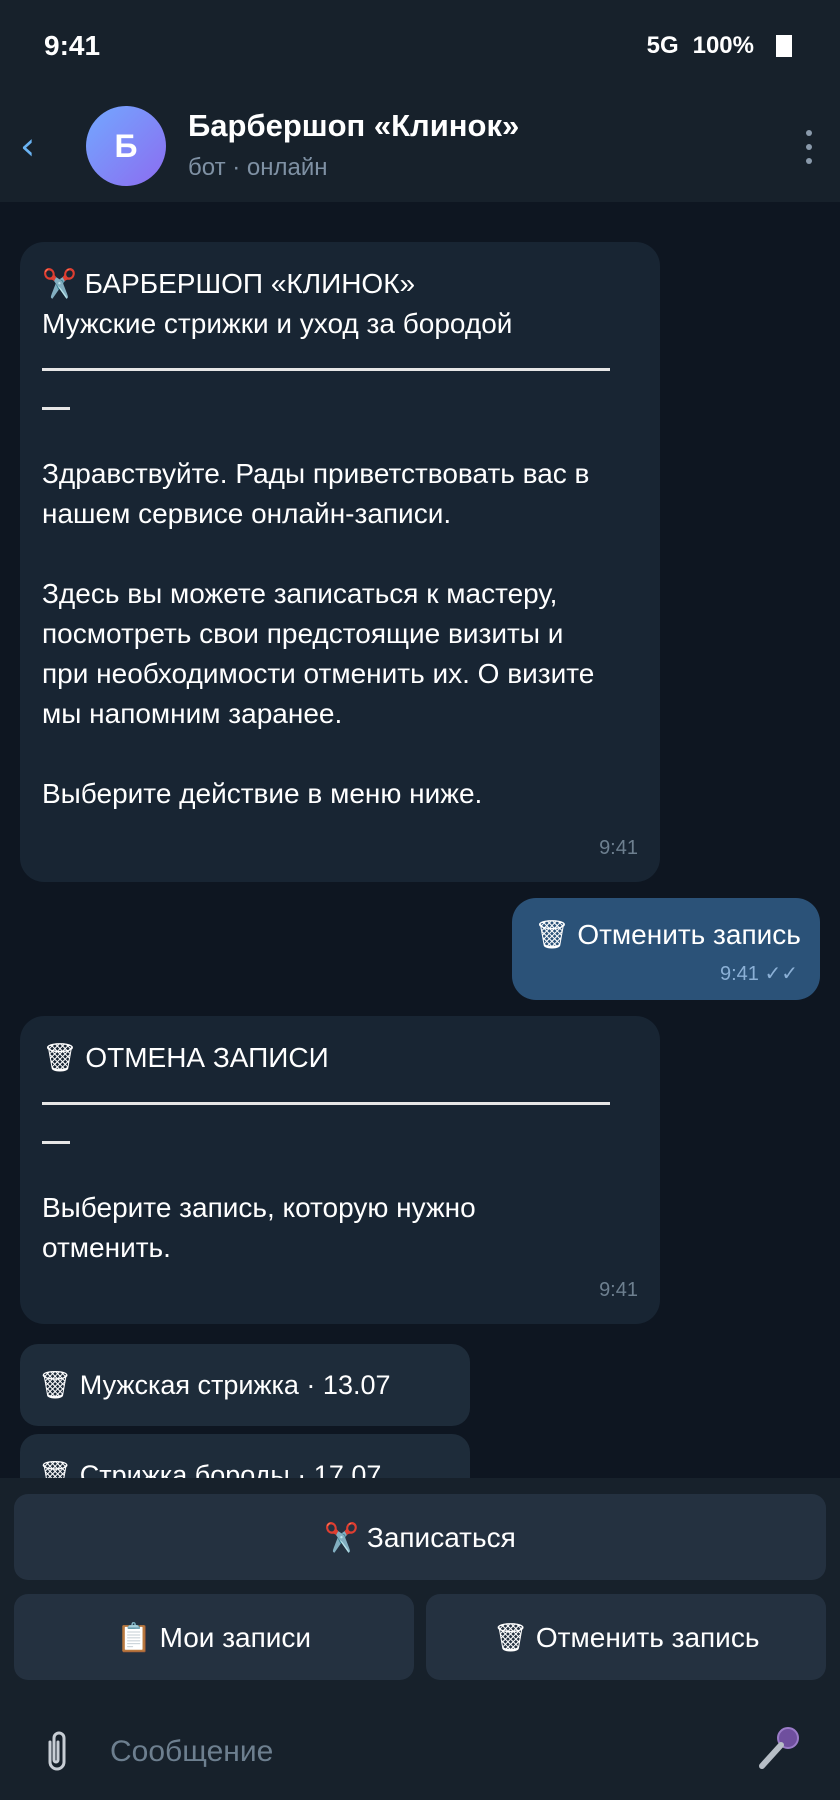 This screenshot has height=1800, width=840. Describe the element at coordinates (229, 283) in the screenshot. I see `welcome-heading: ✂️ БАРБЕРШОП «КЛИНОК»` at that location.